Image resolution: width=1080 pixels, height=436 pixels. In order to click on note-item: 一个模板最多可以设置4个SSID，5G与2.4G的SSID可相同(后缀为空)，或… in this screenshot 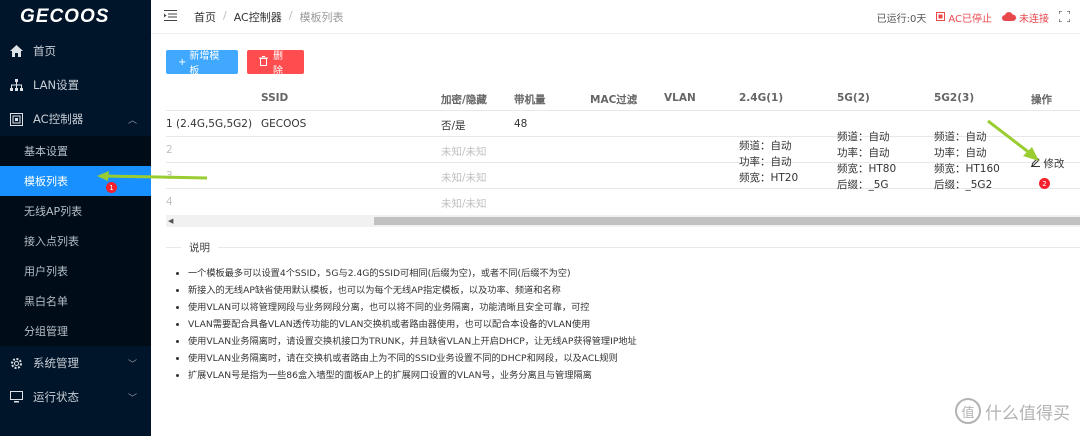, I will do `click(412, 273)`.